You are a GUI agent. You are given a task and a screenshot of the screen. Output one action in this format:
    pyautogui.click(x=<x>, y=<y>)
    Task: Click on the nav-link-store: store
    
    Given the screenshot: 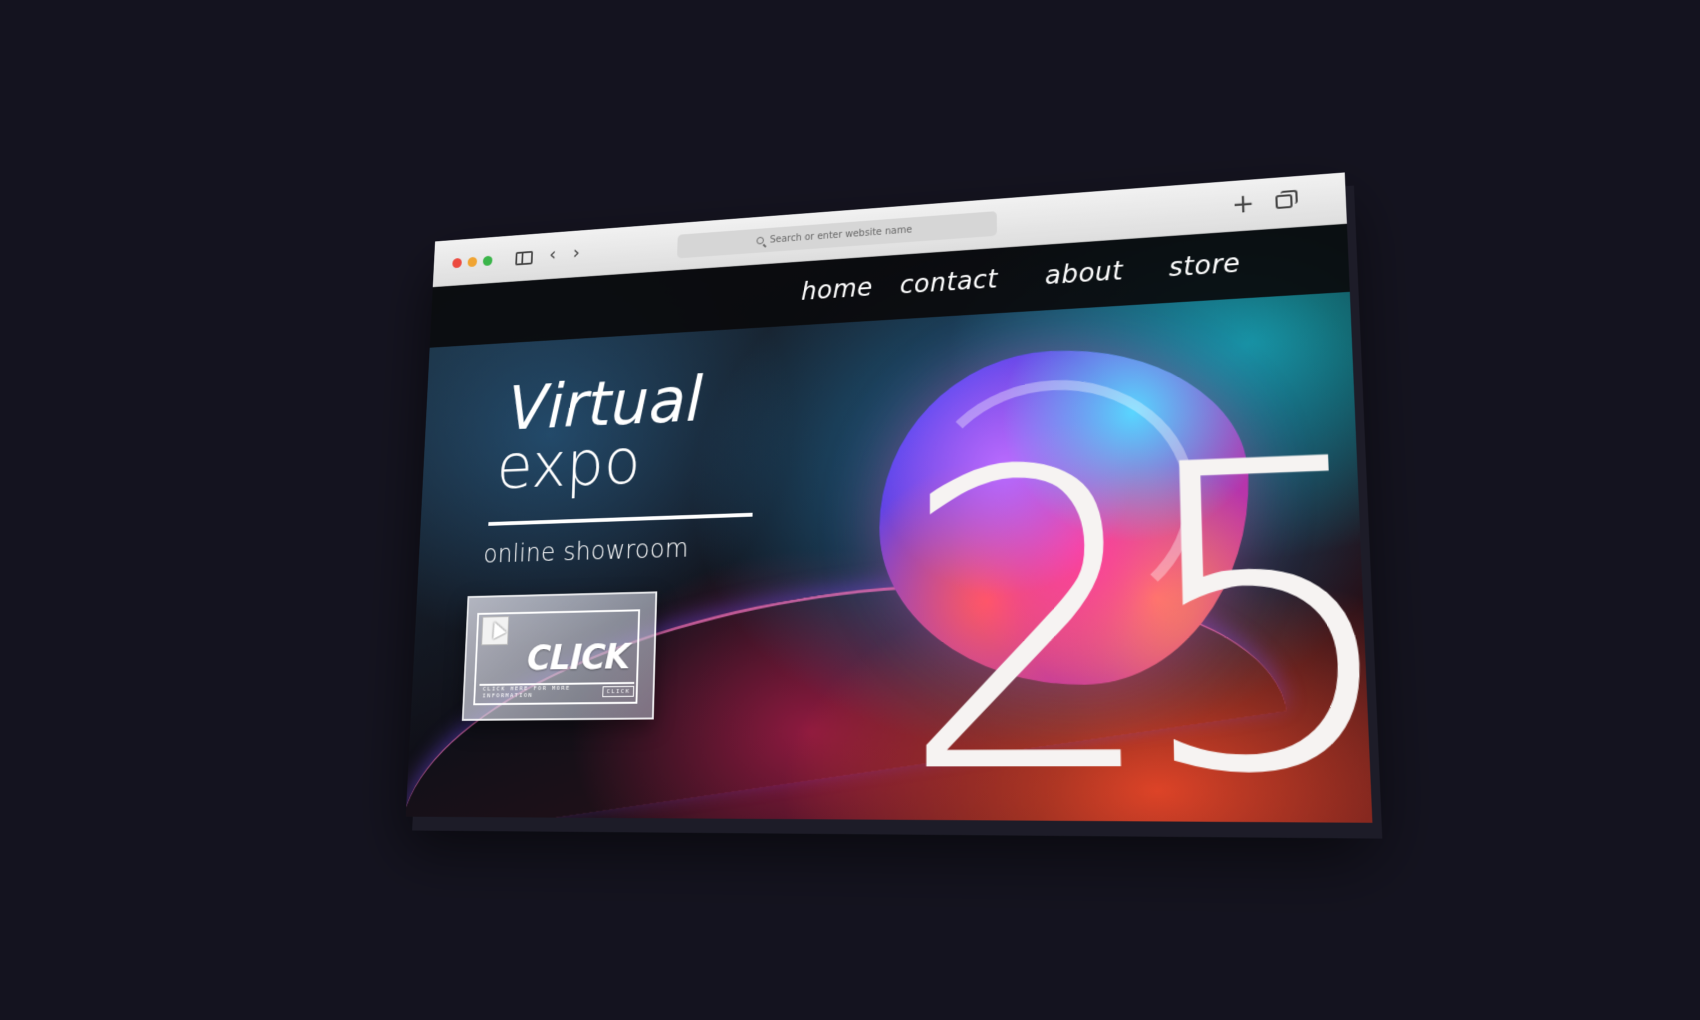 What is the action you would take?
    pyautogui.click(x=1204, y=266)
    